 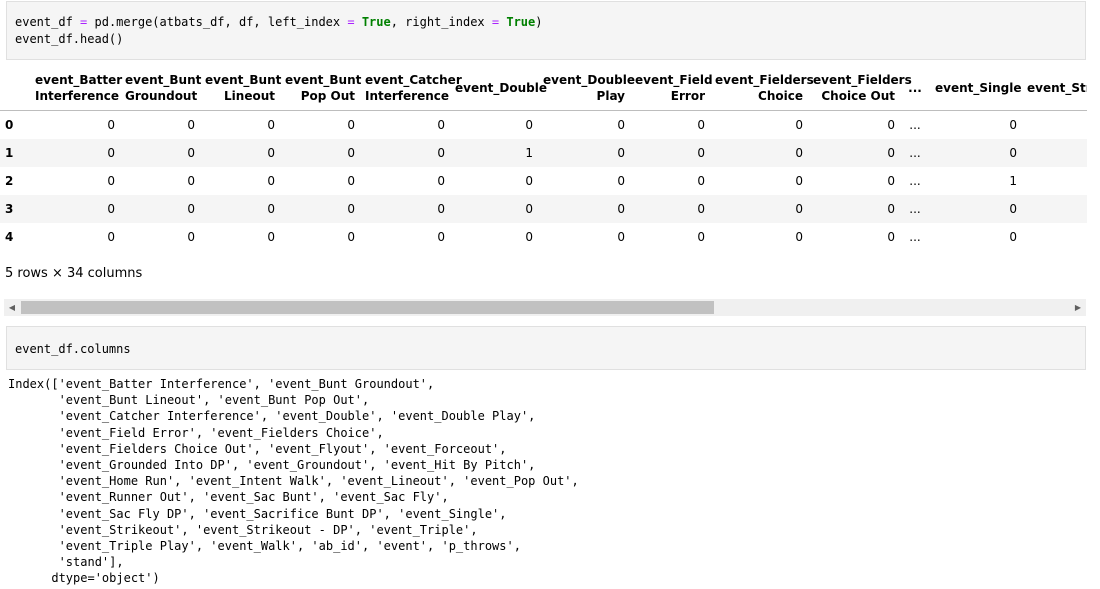 I want to click on dataframe-shape-info: 5 rows × 34 columns, so click(x=74, y=273).